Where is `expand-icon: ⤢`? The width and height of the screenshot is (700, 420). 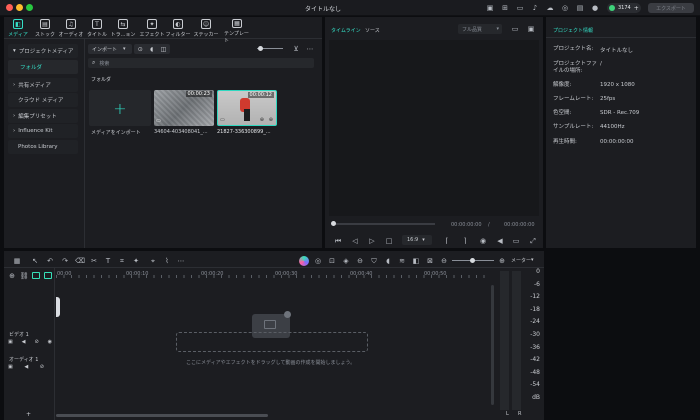 expand-icon: ⤢ is located at coordinates (533, 241).